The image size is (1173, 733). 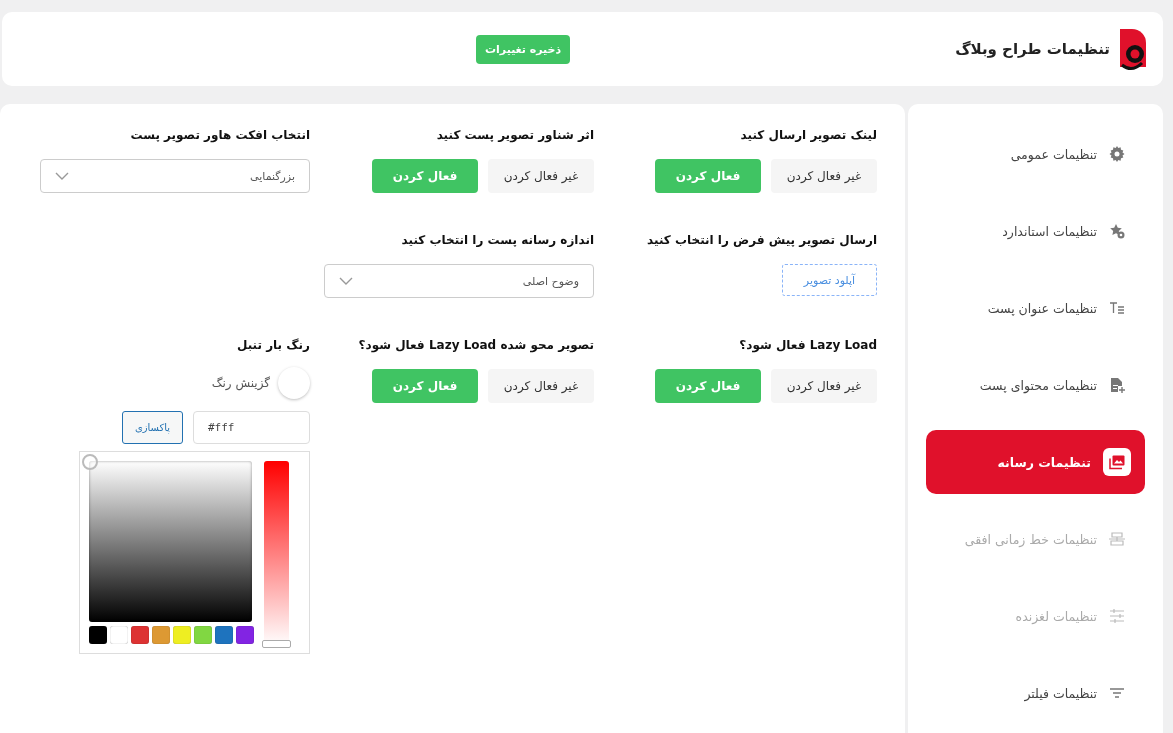 What do you see at coordinates (1035, 154) in the screenshot?
I see `sidebar-item: تنظیمات عمومی` at bounding box center [1035, 154].